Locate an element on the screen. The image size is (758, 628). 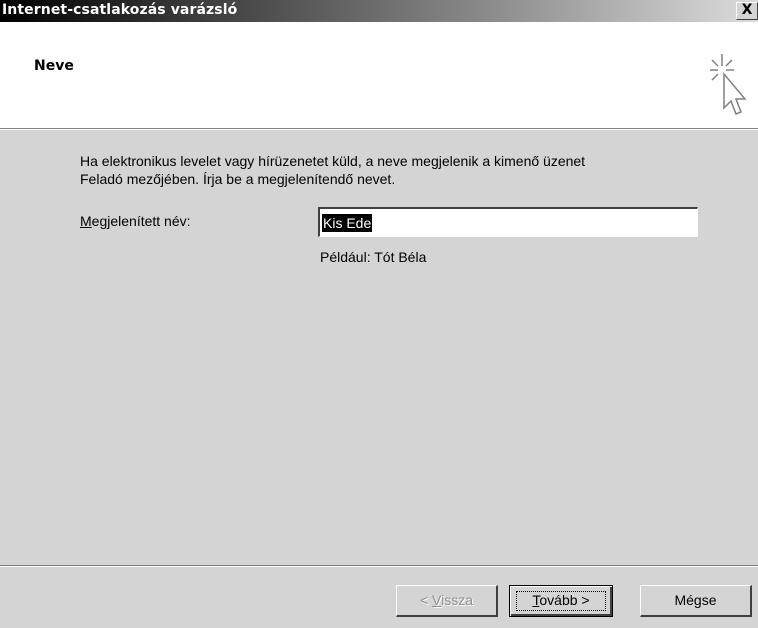
header-divider is located at coordinates (379, 129).